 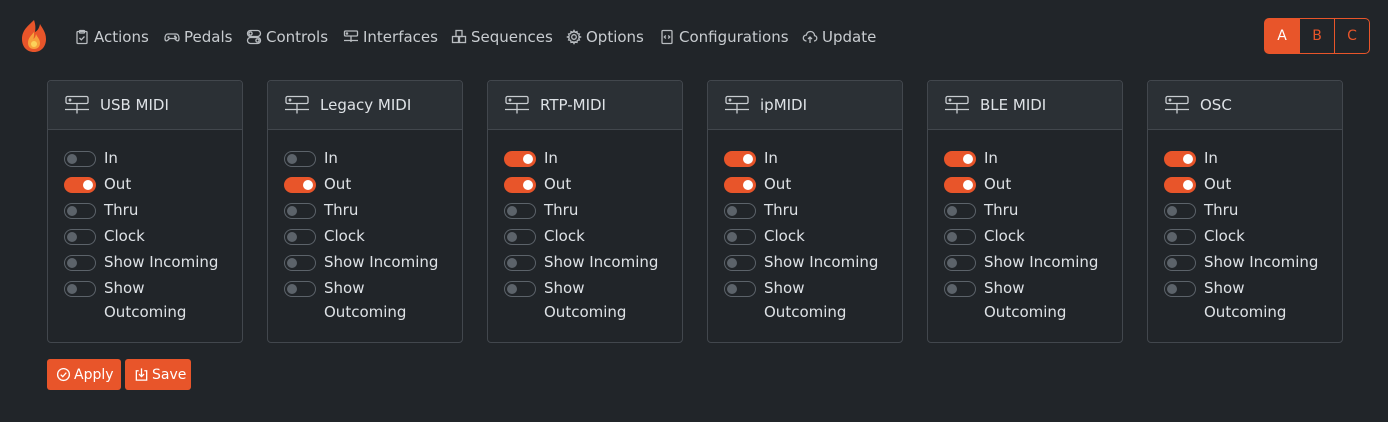 I want to click on card-title: OSC, so click(x=1216, y=105).